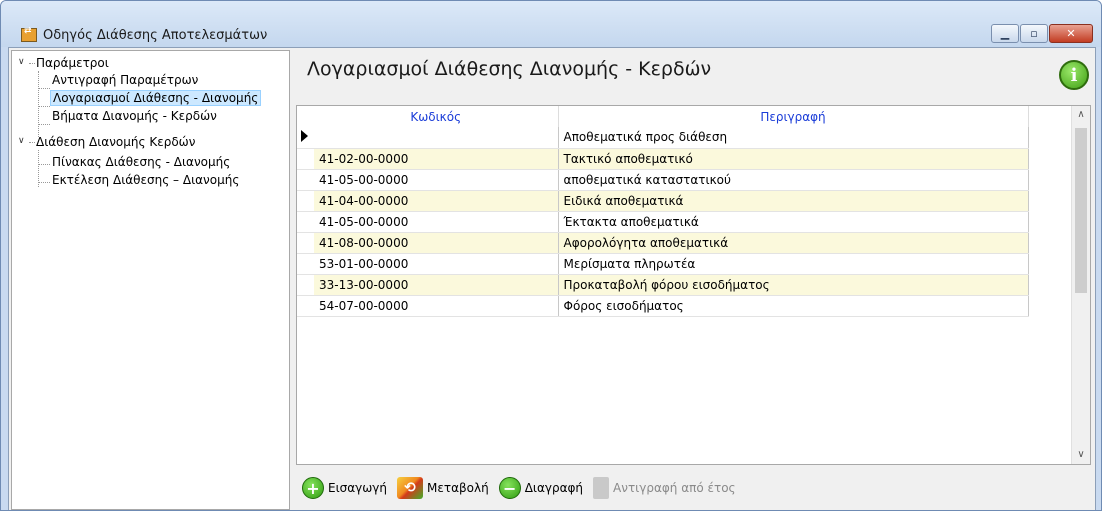 This screenshot has width=1102, height=511. I want to click on tree-group-label: Διάθεση Διανομής Κερδών, so click(116, 142).